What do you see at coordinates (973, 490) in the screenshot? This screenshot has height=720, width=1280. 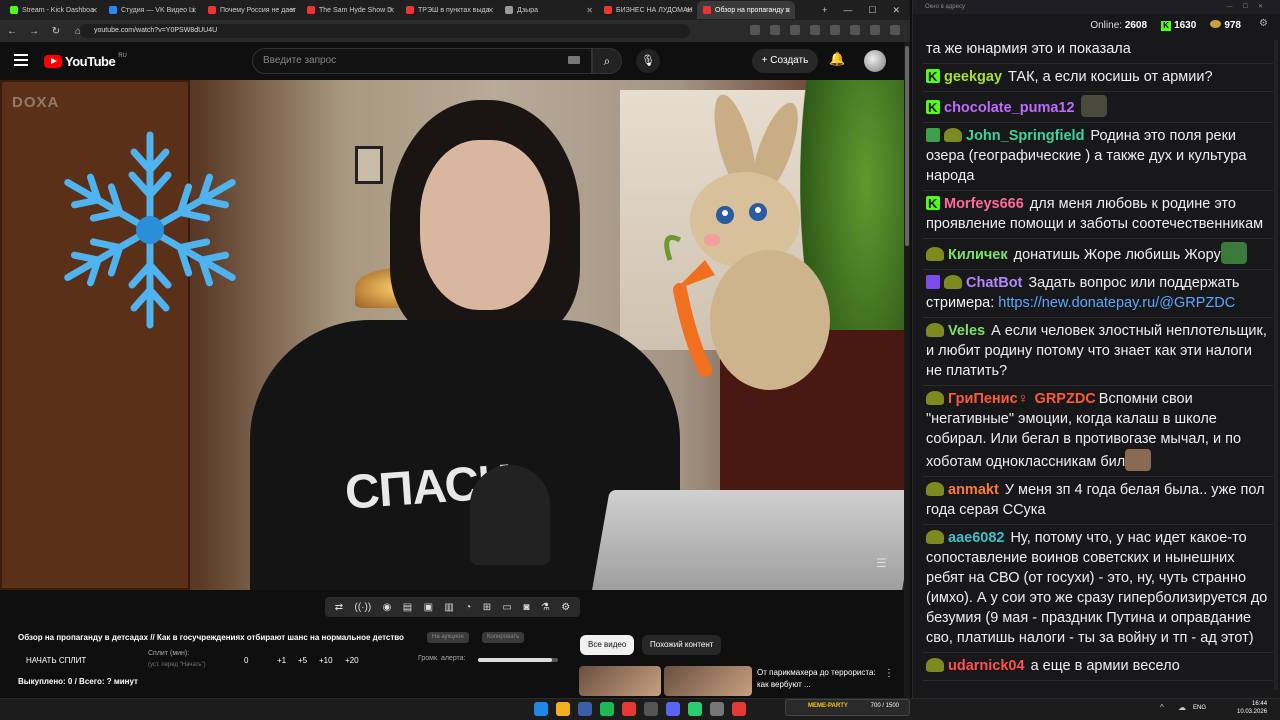 I see `chat-username: anmakt` at bounding box center [973, 490].